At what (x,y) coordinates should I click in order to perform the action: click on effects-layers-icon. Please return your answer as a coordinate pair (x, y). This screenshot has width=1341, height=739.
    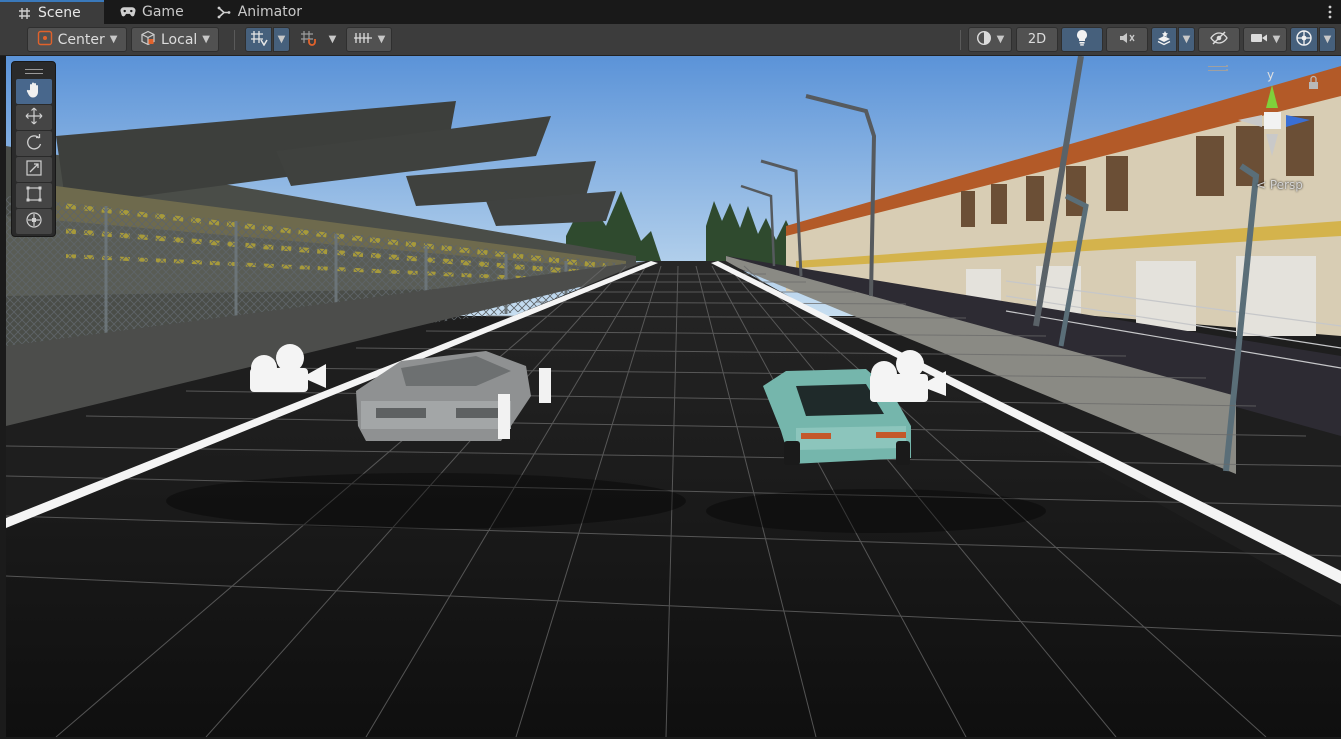
    Looking at the image, I should click on (1164, 40).